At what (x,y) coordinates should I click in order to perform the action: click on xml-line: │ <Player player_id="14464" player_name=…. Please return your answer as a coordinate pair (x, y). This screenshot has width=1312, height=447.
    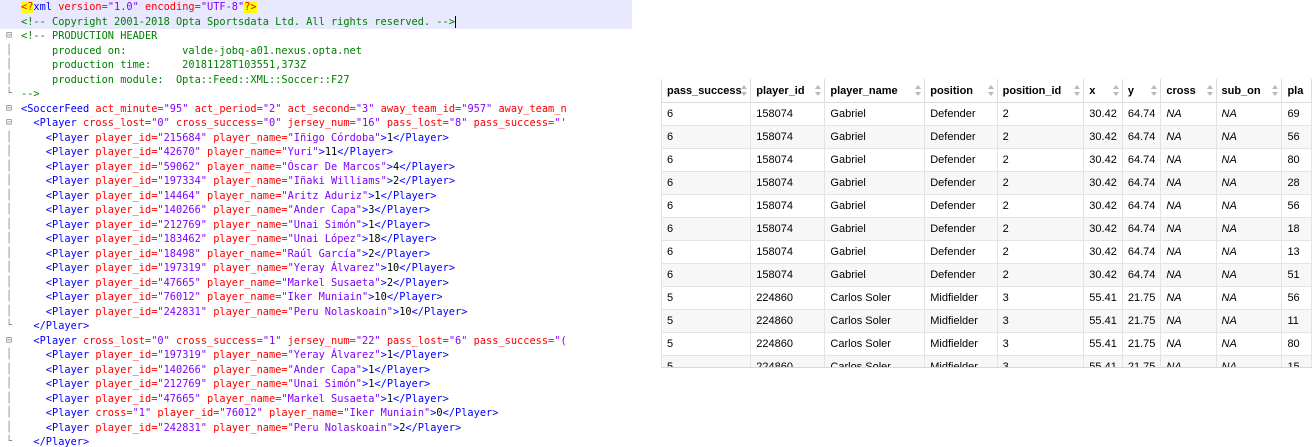
    Looking at the image, I should click on (316, 196).